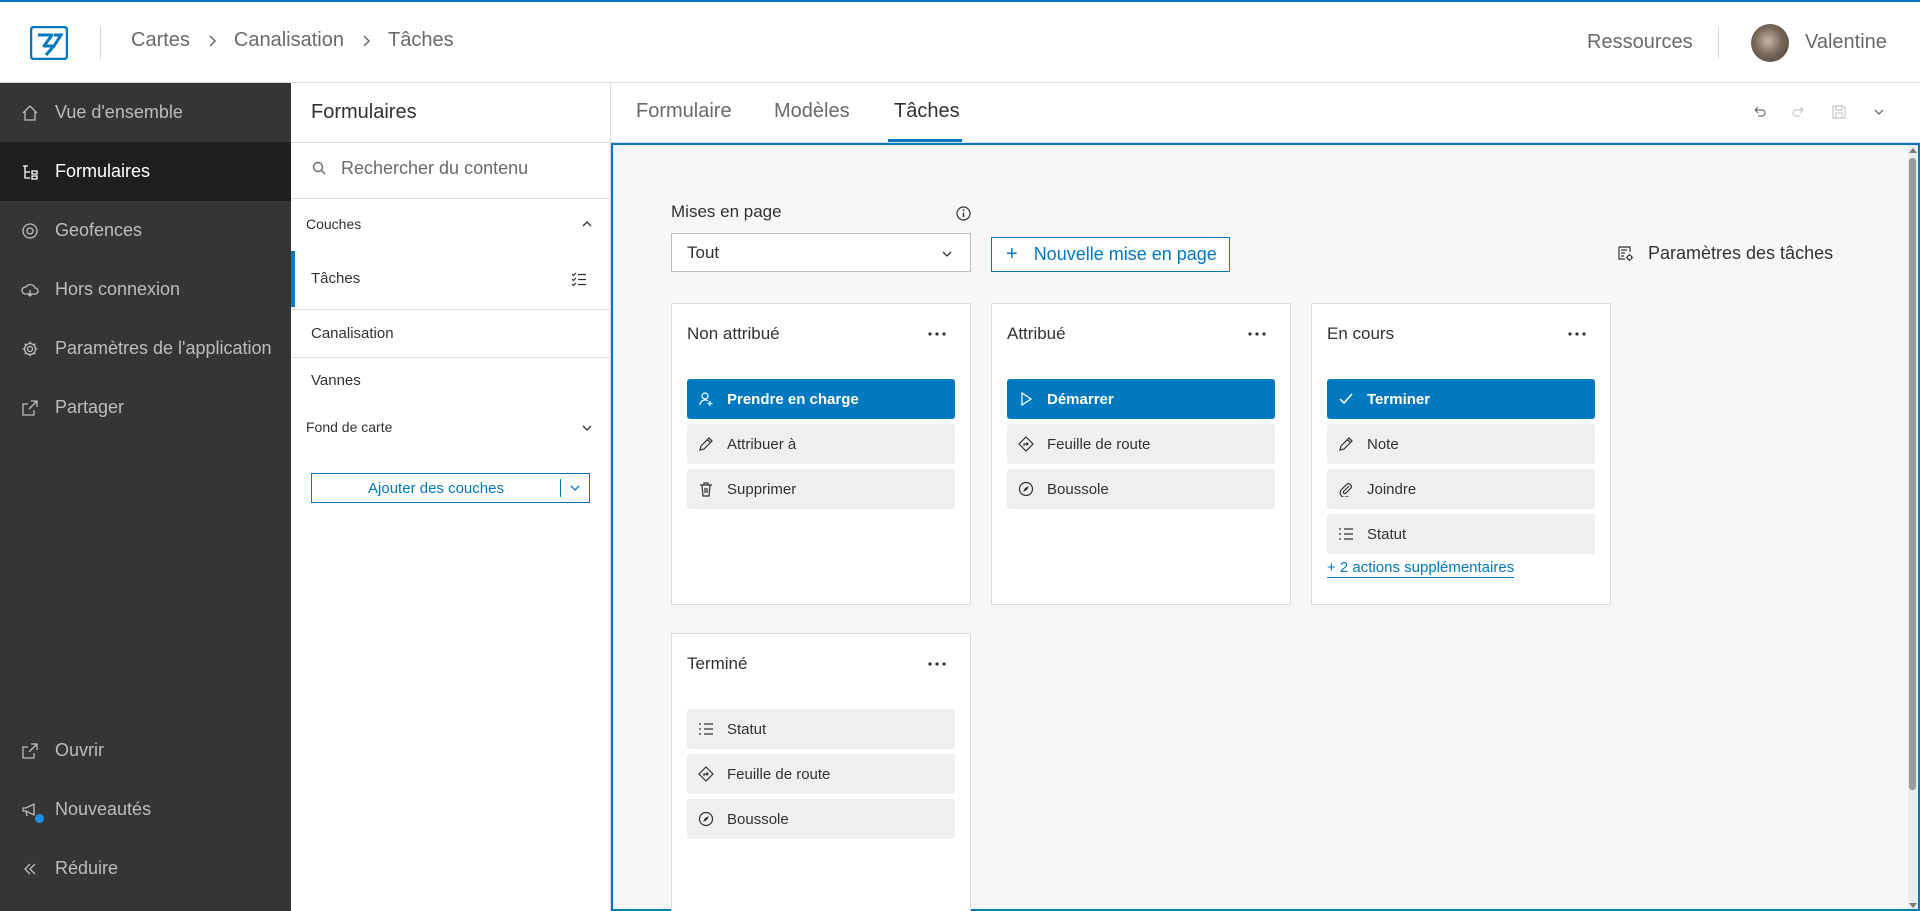 The image size is (1920, 911). Describe the element at coordinates (821, 252) in the screenshot. I see `layouts-select: Tout` at that location.